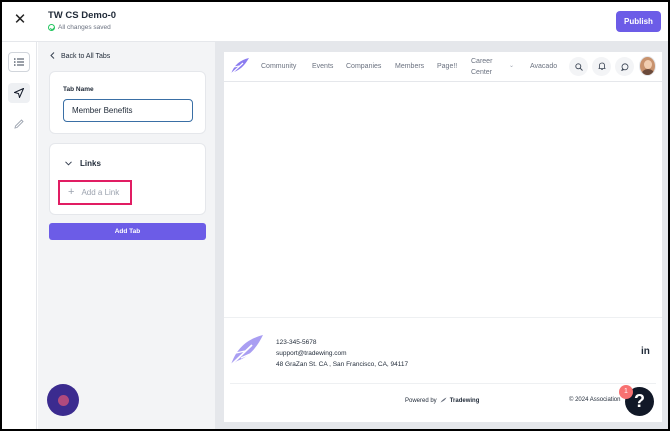  I want to click on save-status: All changes saved, so click(79, 27).